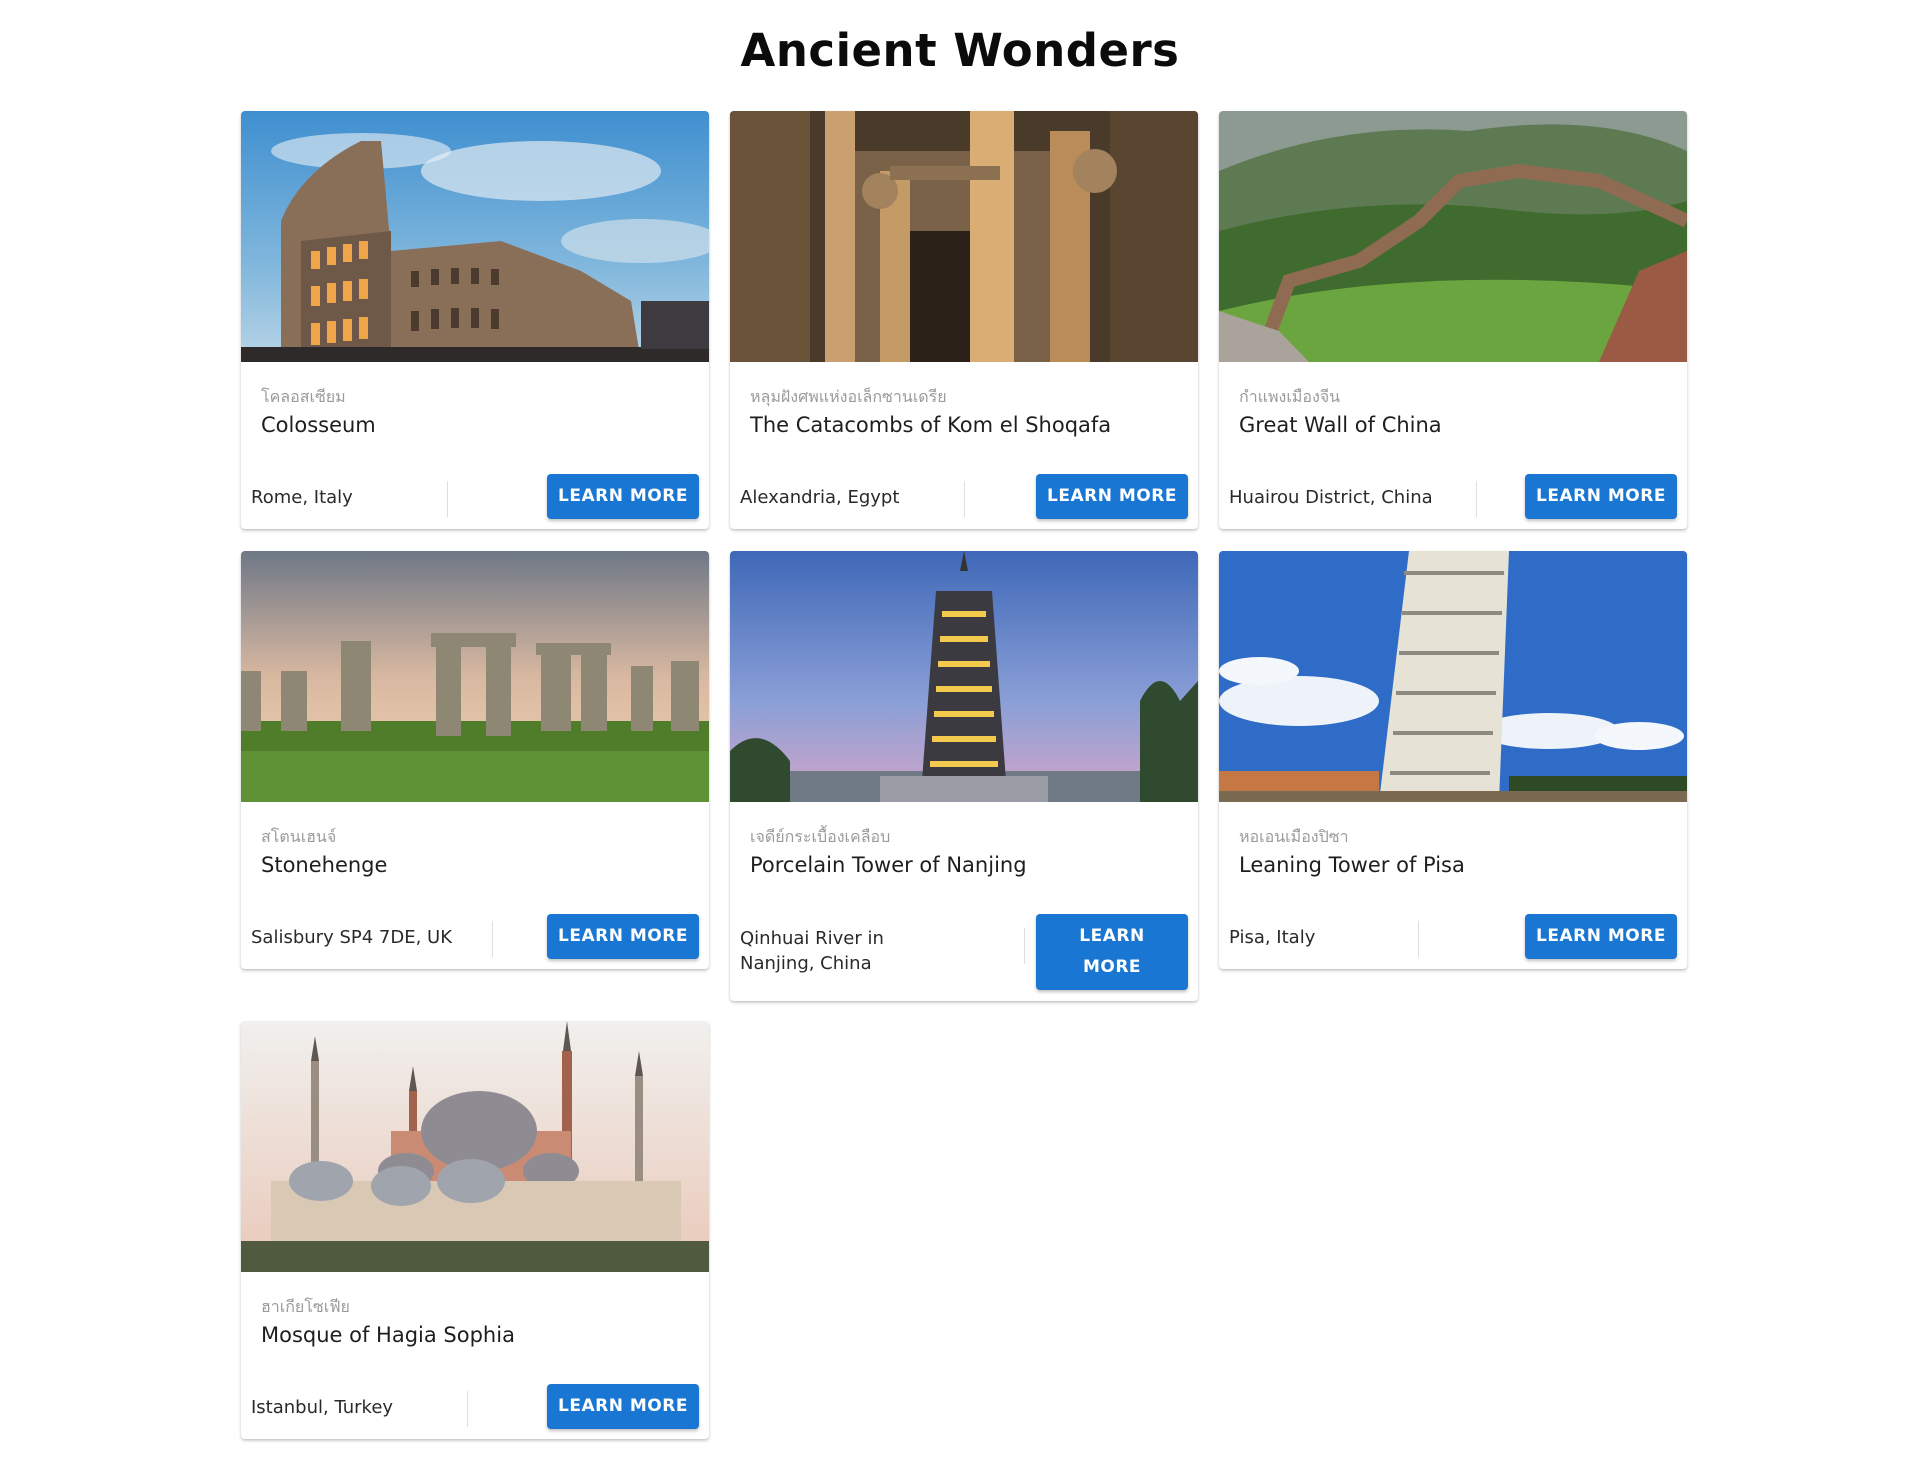  I want to click on colosseum-image, so click(475, 236).